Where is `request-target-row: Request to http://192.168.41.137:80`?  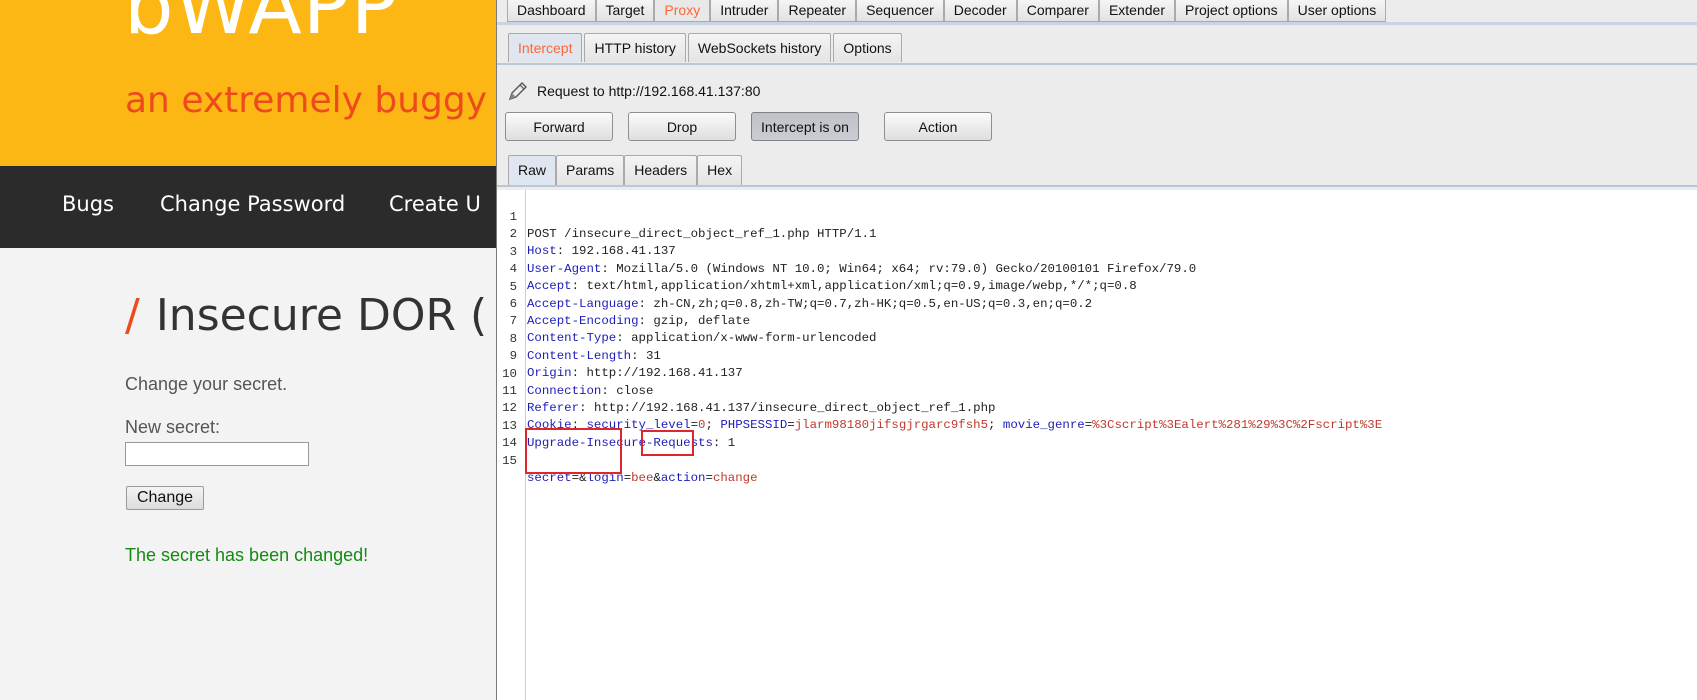 request-target-row: Request to http://192.168.41.137:80 is located at coordinates (633, 91).